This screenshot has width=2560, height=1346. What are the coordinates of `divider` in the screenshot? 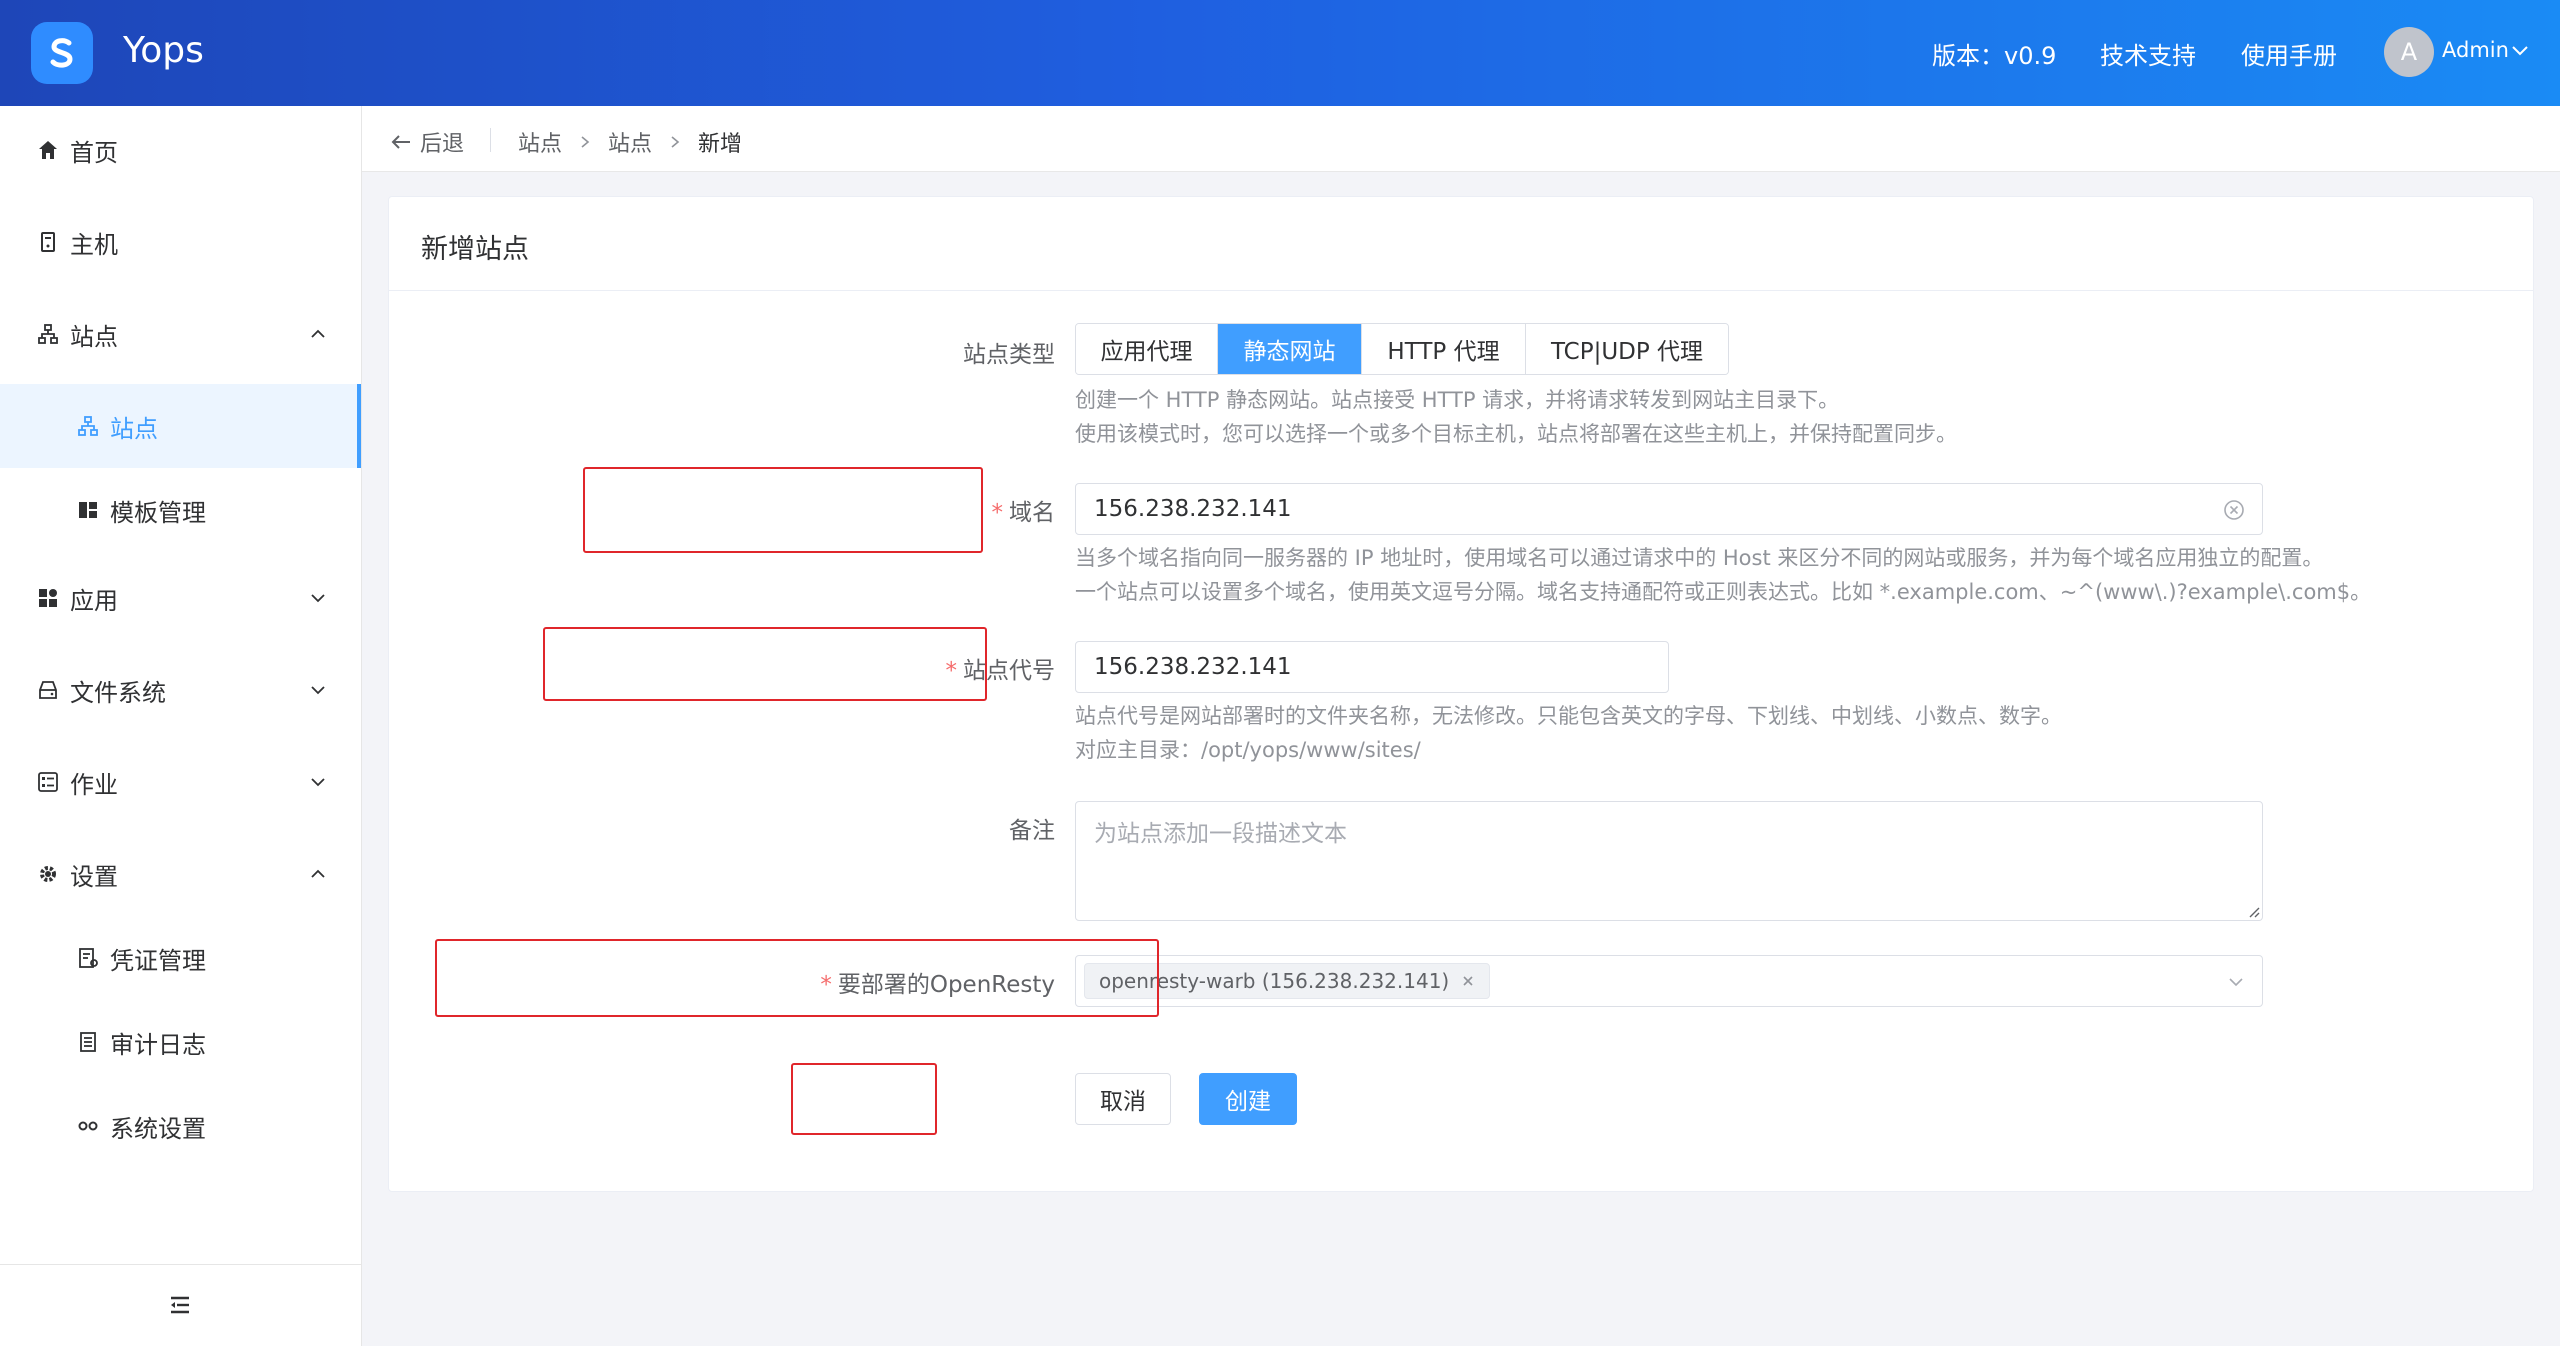 It's located at (490, 140).